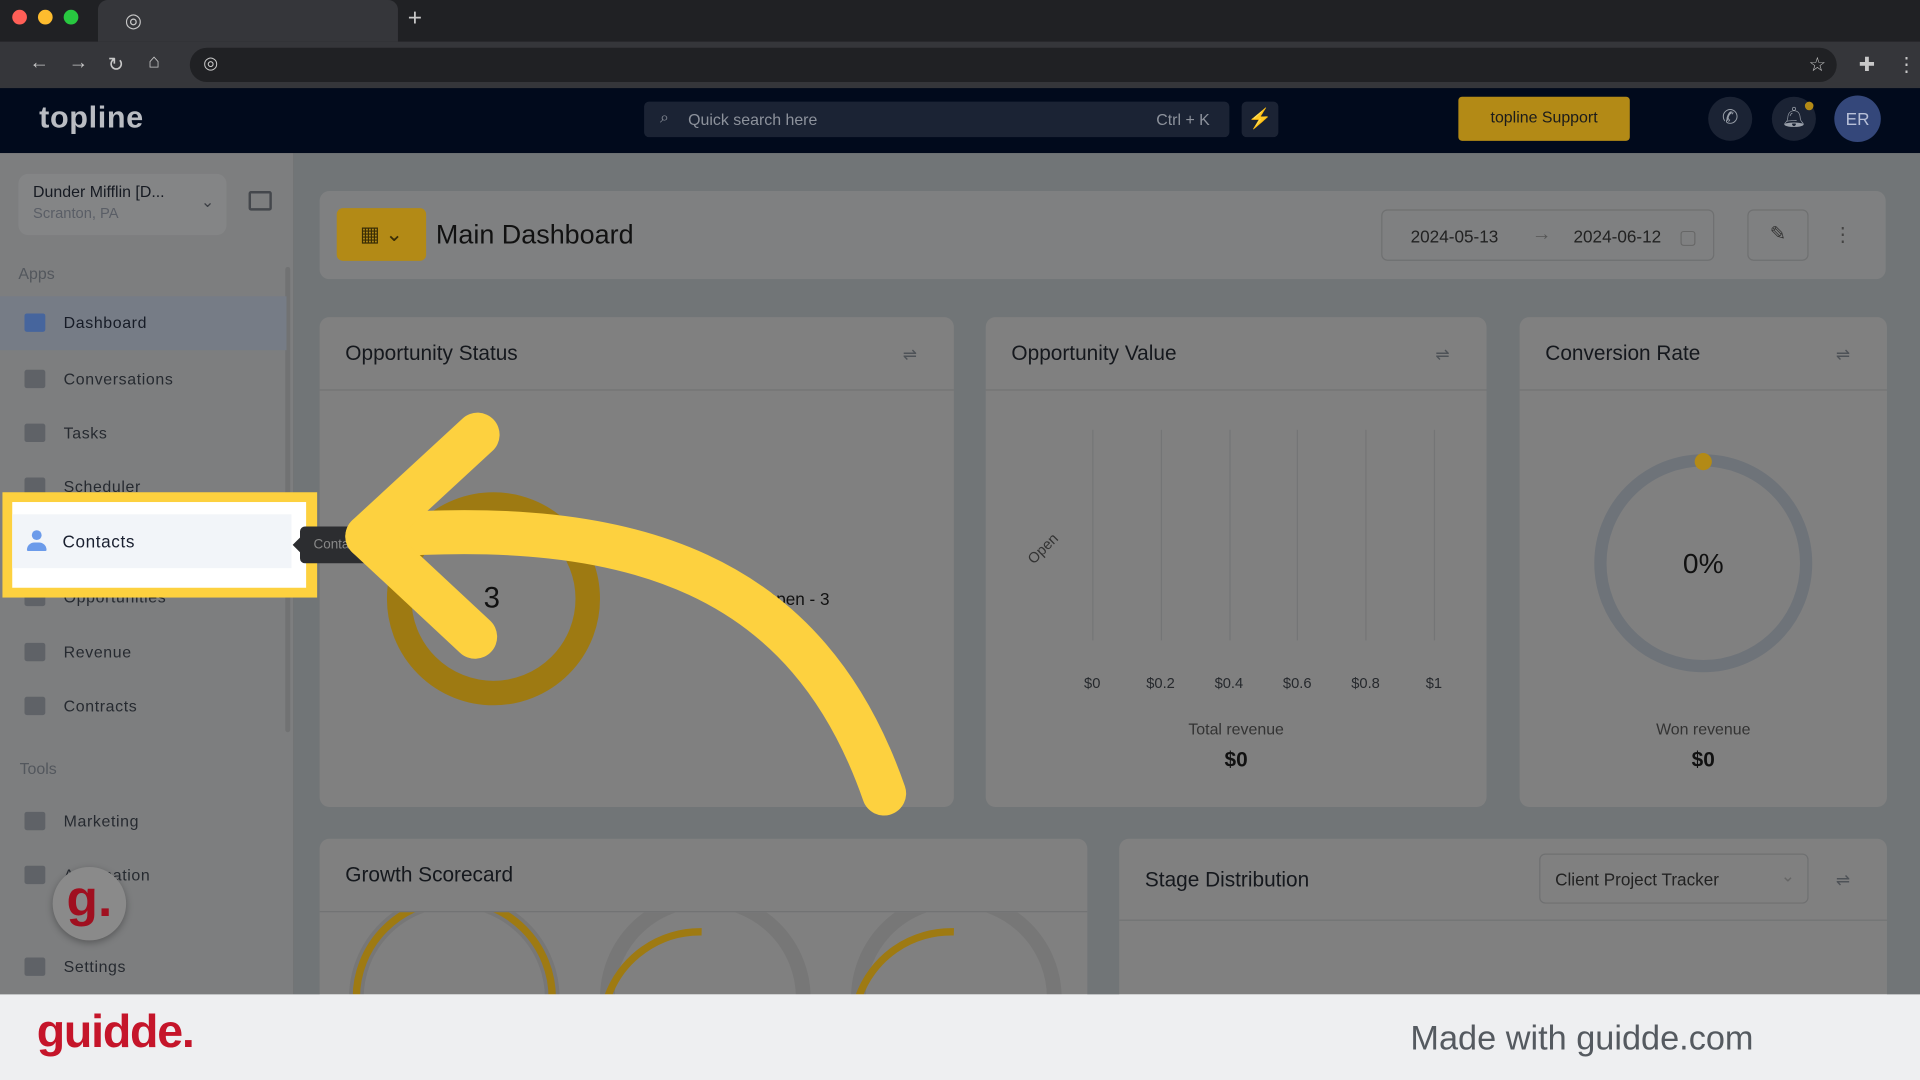 This screenshot has height=1080, width=1920. I want to click on pointer-arrow, so click(626, 614).